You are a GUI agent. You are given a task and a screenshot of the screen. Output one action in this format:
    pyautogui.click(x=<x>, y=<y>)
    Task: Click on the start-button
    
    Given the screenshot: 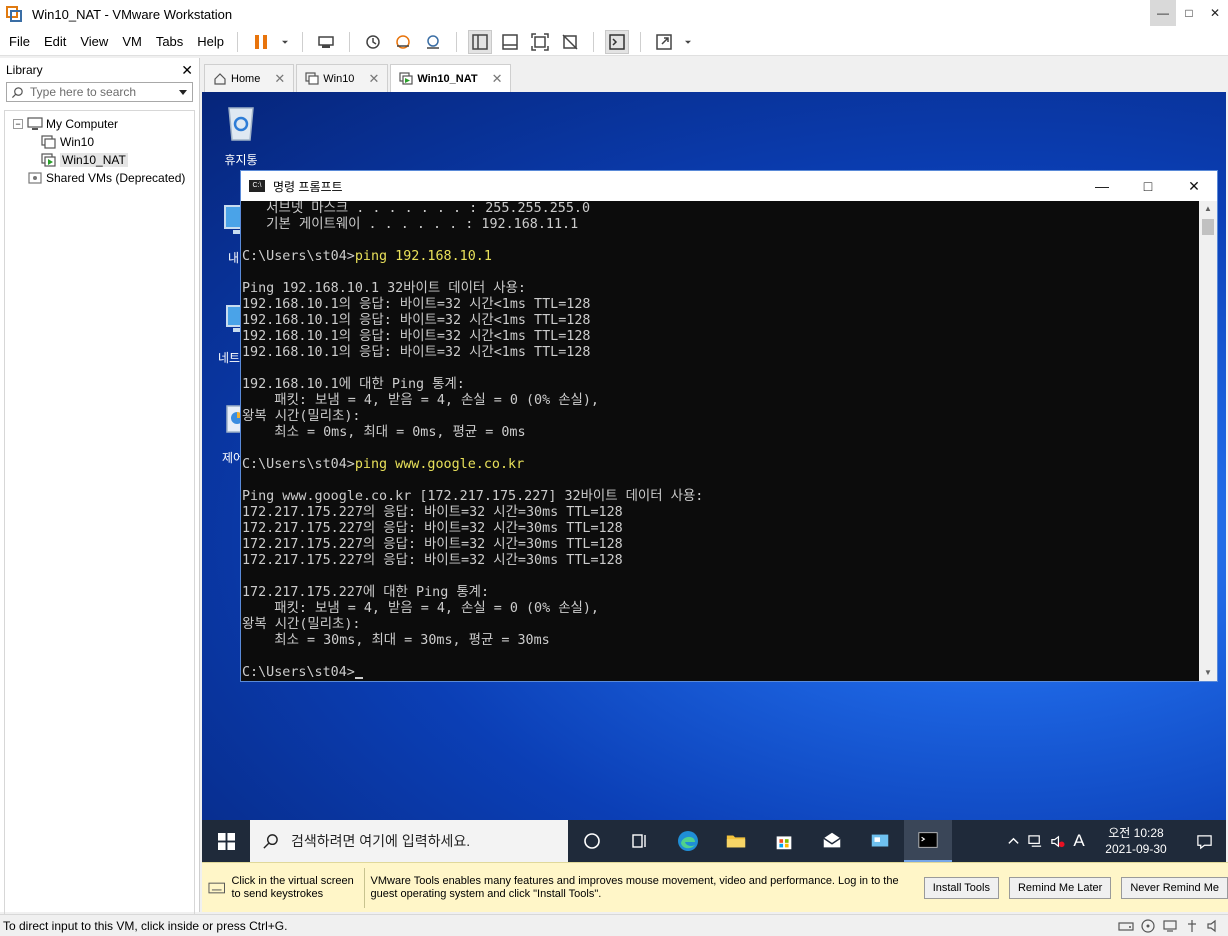 What is the action you would take?
    pyautogui.click(x=226, y=841)
    